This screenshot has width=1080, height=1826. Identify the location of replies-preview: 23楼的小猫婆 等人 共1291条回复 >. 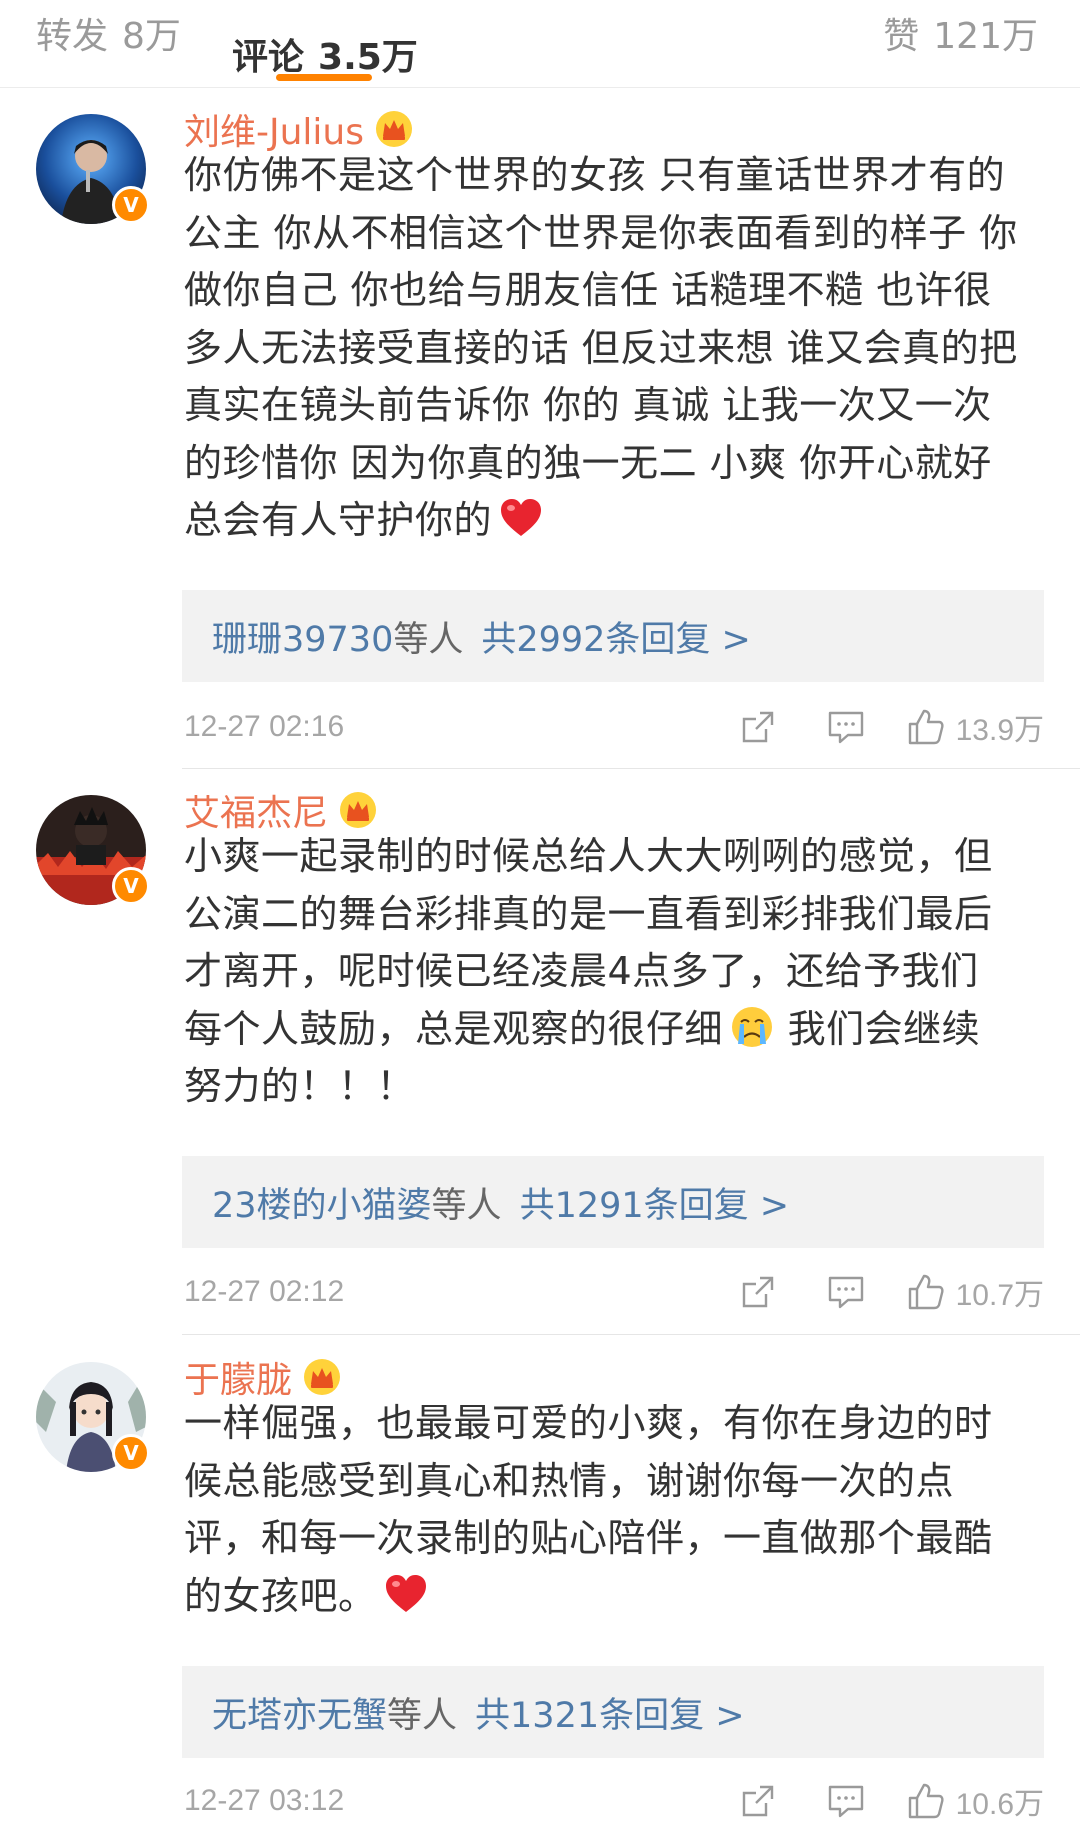
(613, 1202).